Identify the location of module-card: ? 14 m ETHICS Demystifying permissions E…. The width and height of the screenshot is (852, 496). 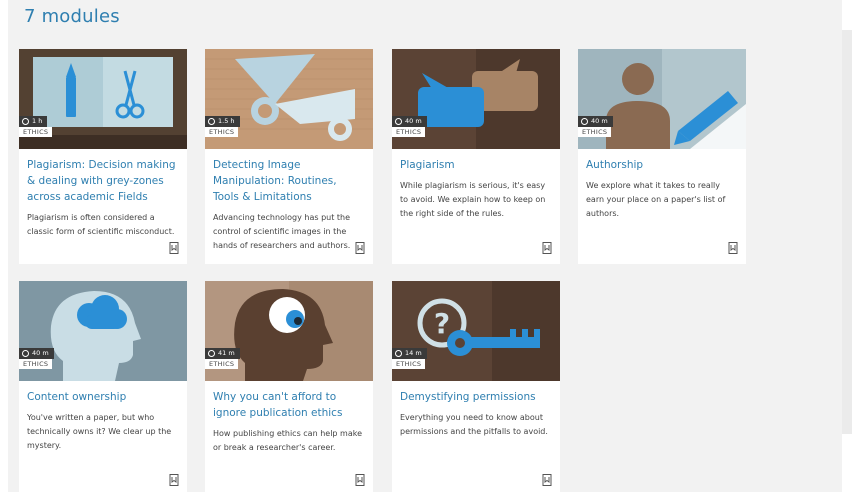
(476, 388).